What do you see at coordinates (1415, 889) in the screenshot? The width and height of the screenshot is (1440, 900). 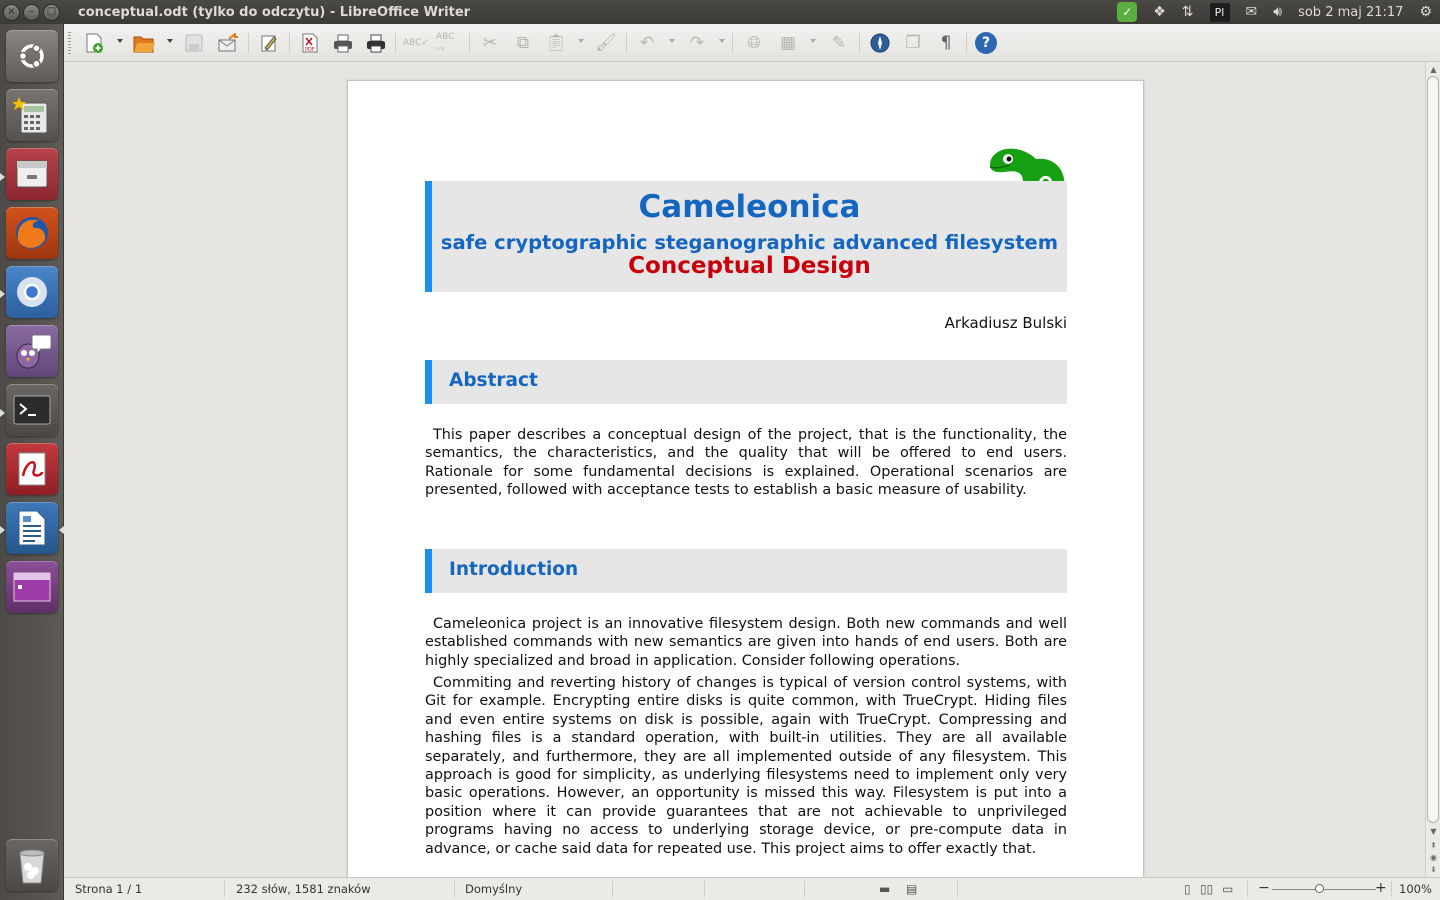 I see `zoom-level: 100%` at bounding box center [1415, 889].